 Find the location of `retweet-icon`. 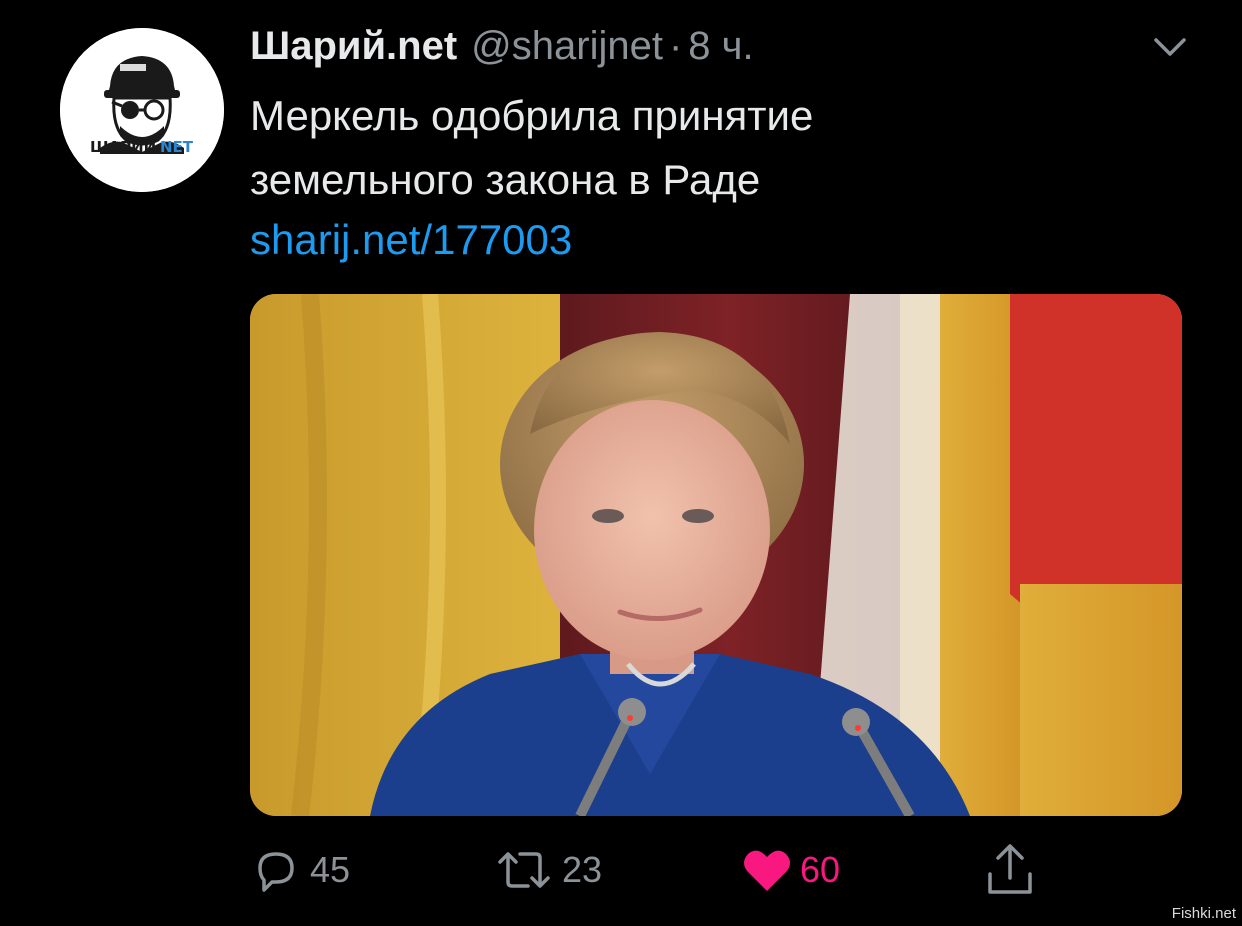

retweet-icon is located at coordinates (524, 870).